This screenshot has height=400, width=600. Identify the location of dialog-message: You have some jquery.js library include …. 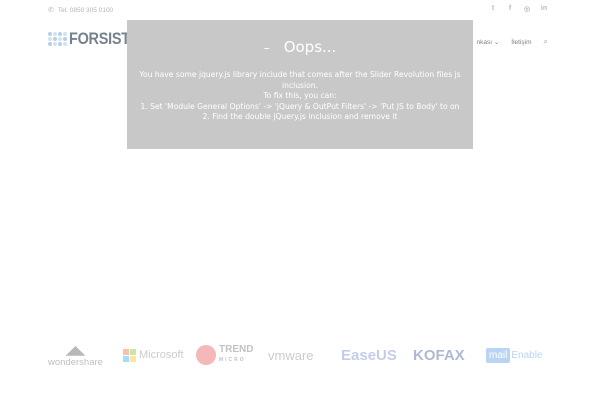
(300, 96).